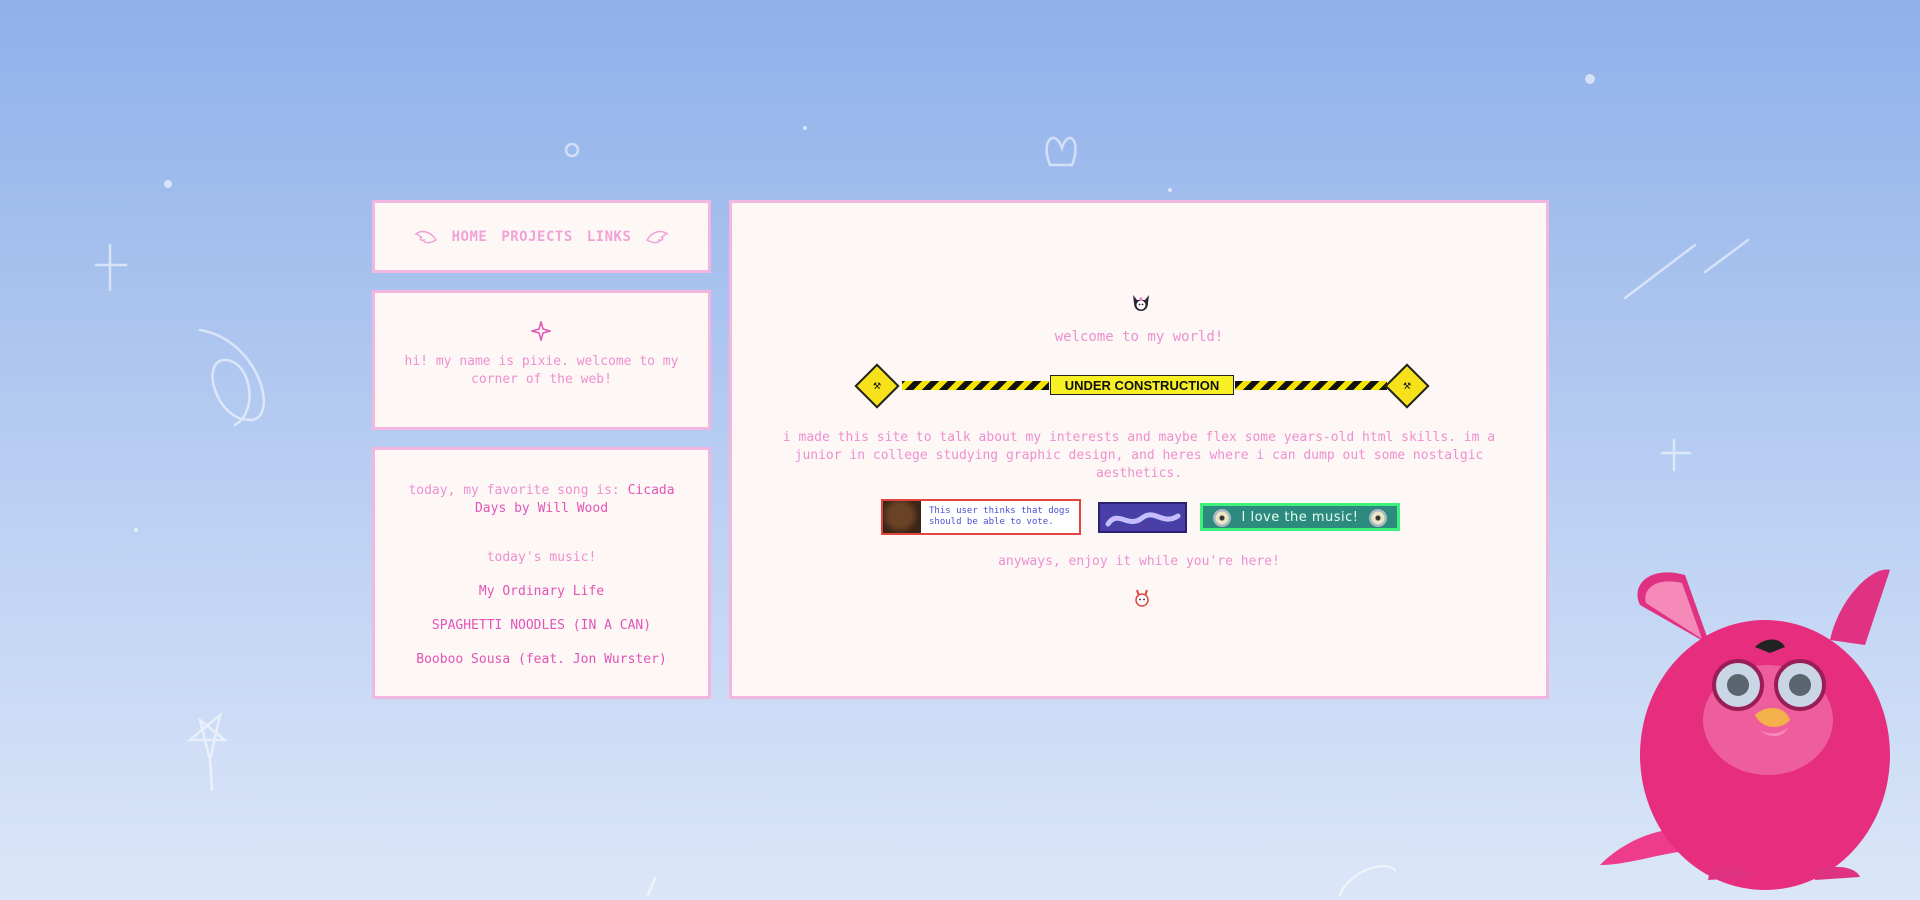  I want to click on nav-projects-link: PROJECTS, so click(536, 237).